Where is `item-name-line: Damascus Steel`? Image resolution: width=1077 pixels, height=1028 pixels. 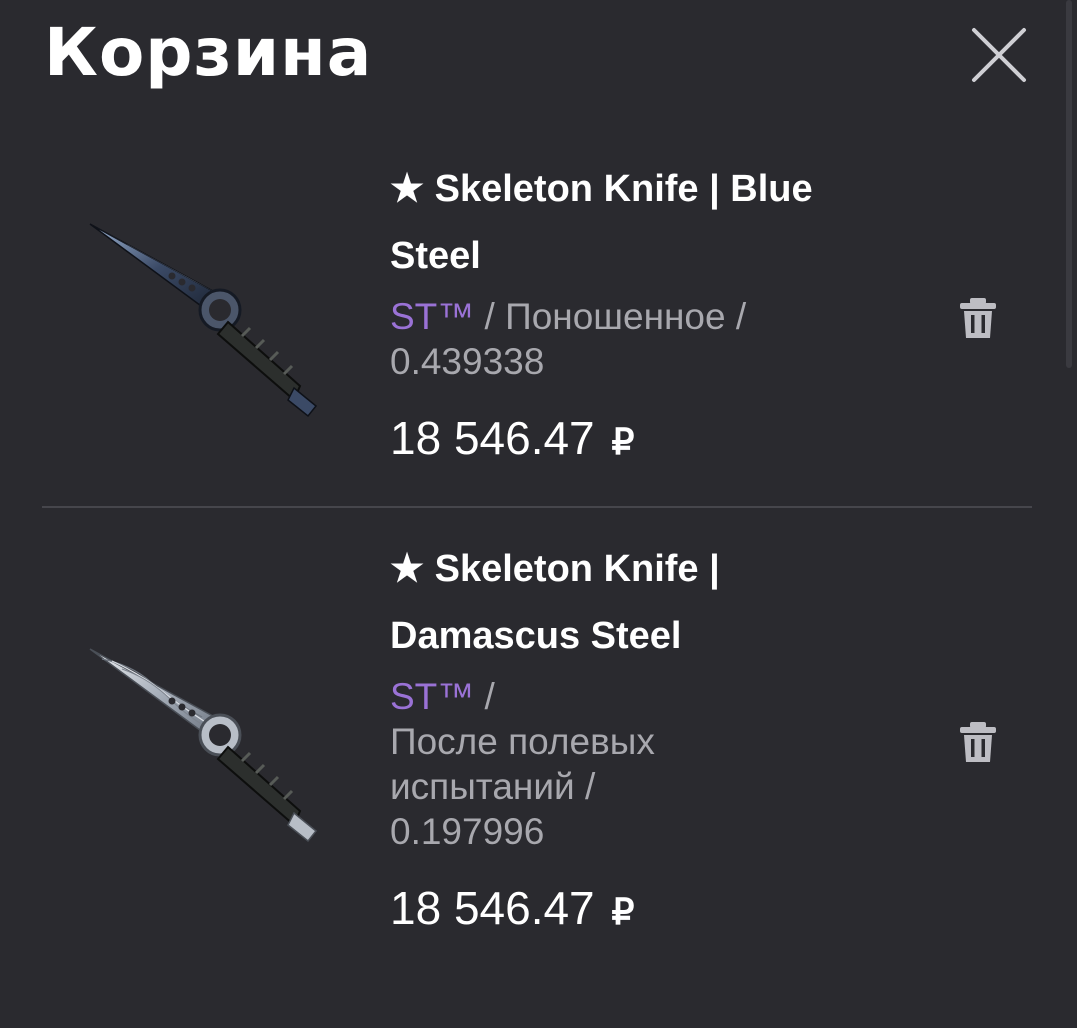
item-name-line: Damascus Steel is located at coordinates (536, 636).